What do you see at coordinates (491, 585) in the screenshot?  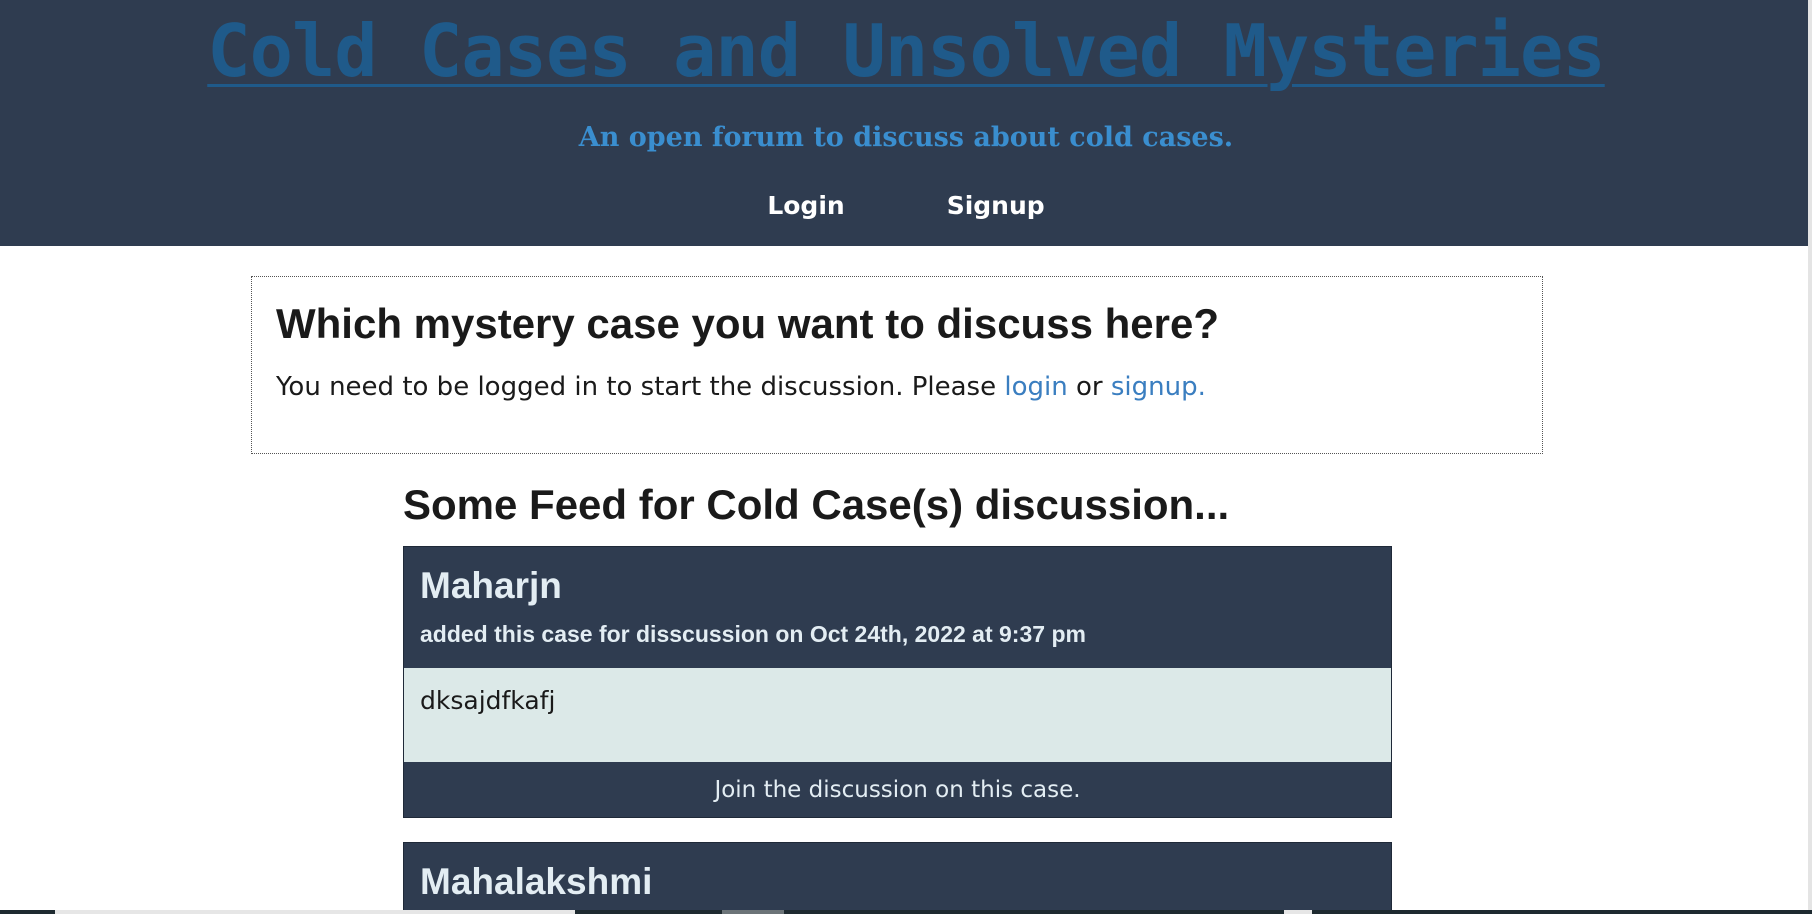 I see `case-author: Maharjn` at bounding box center [491, 585].